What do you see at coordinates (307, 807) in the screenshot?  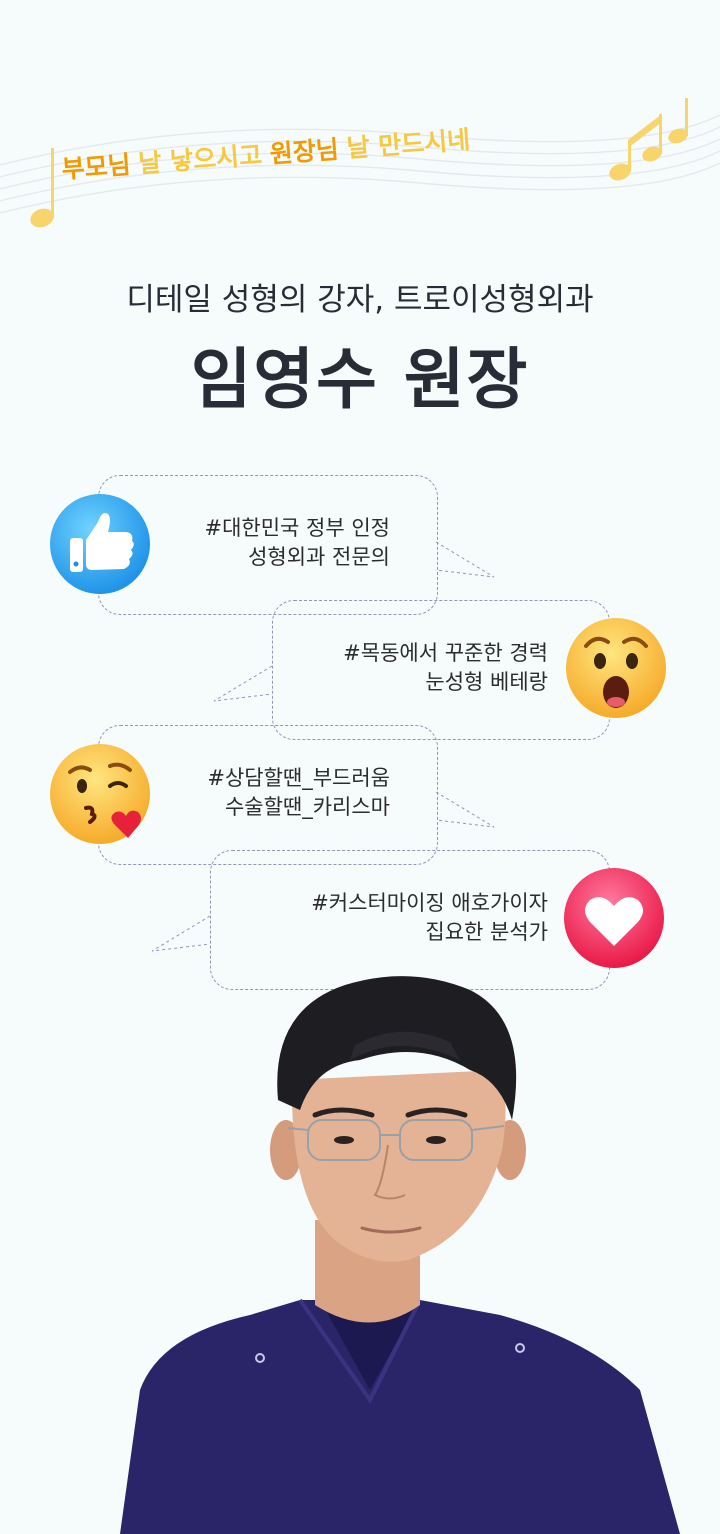 I see `bubble-3-line-2: 수술할땐_카리스마` at bounding box center [307, 807].